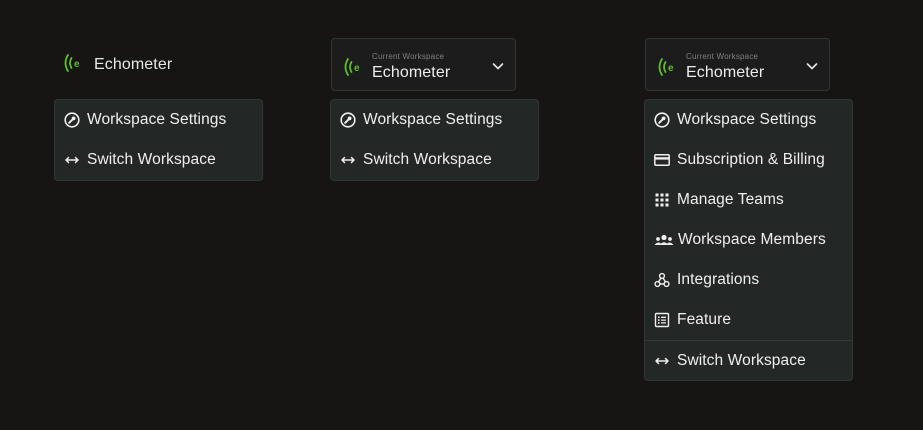 This screenshot has width=923, height=430. Describe the element at coordinates (752, 239) in the screenshot. I see `menu-item-label: Workspace Members` at that location.